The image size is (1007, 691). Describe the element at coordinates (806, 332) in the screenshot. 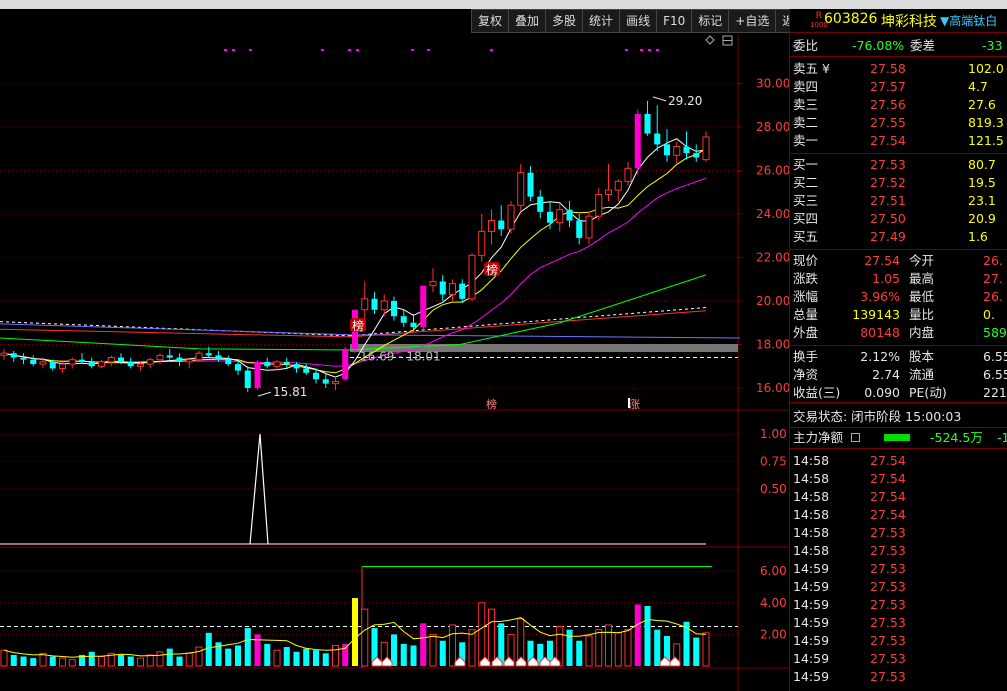

I see `quote-label: 外盘` at that location.